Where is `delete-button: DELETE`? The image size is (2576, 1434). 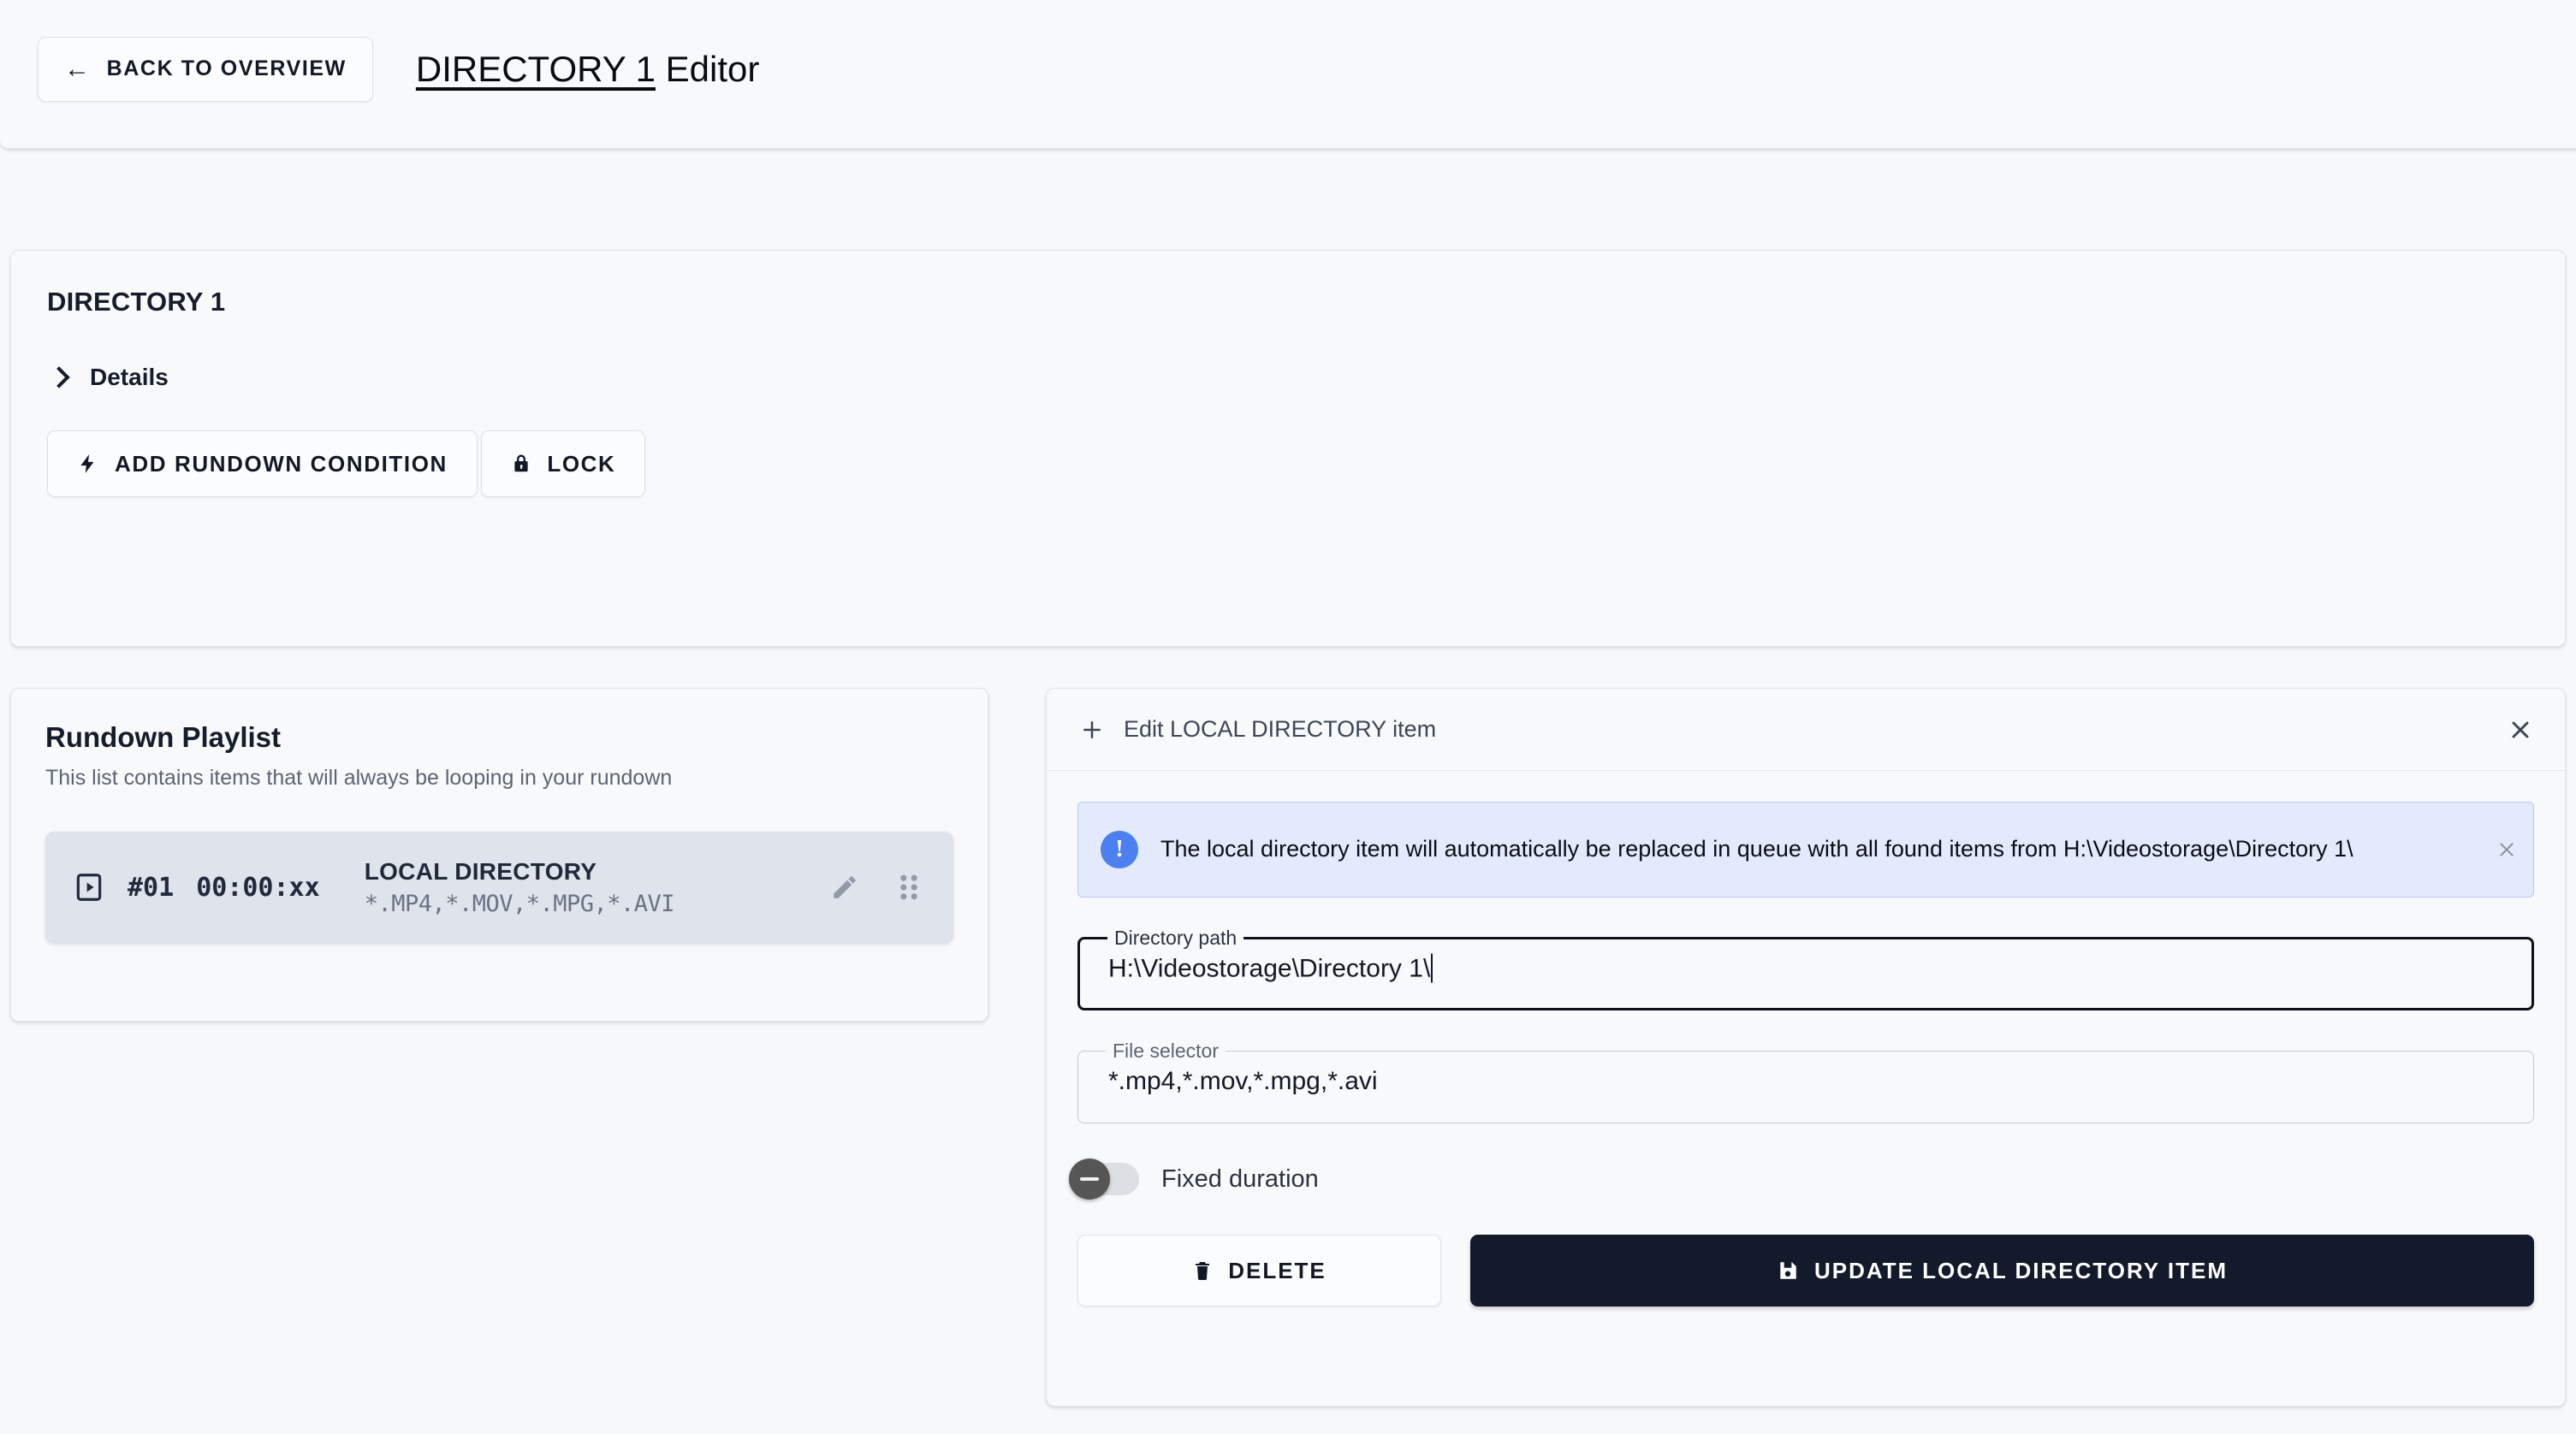 delete-button: DELETE is located at coordinates (1259, 1271).